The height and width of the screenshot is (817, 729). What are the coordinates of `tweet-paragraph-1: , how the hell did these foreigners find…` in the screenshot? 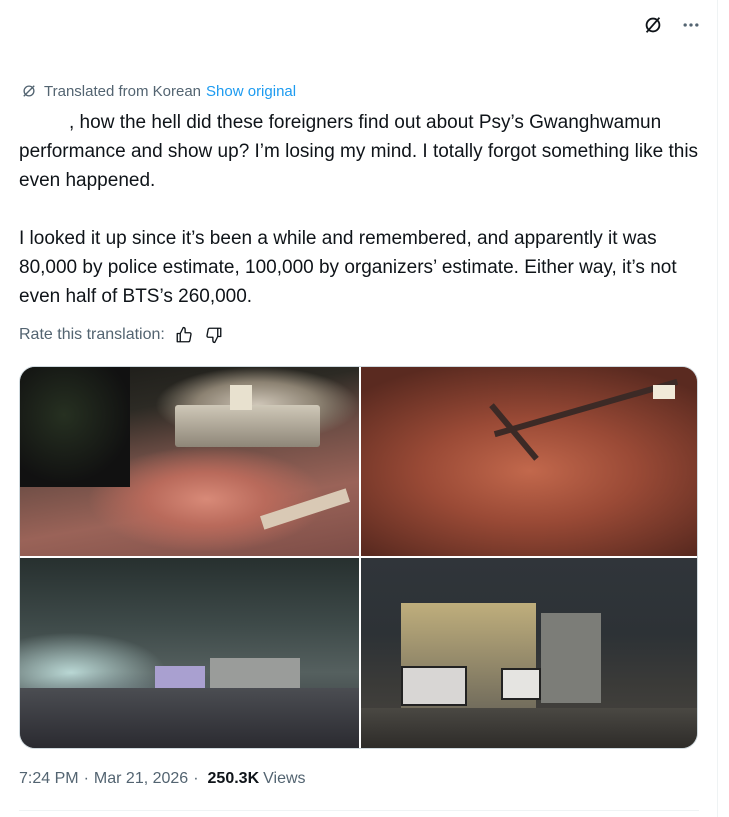 It's located at (359, 151).